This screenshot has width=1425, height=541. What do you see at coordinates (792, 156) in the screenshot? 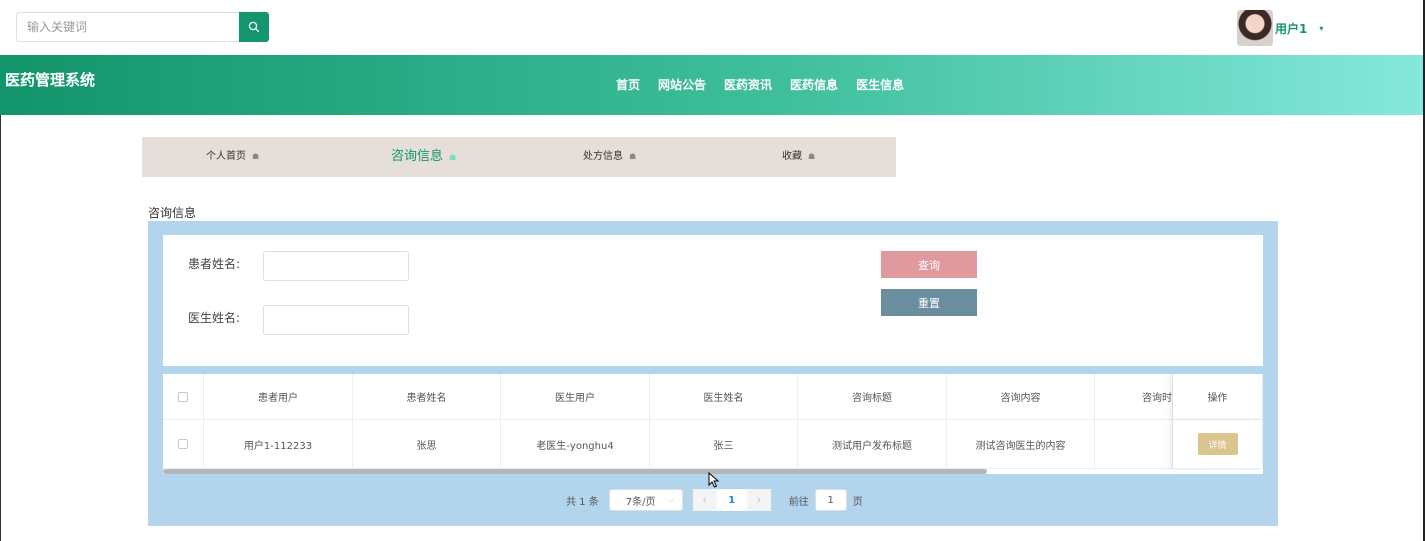
I see `submenu-label: 收藏` at bounding box center [792, 156].